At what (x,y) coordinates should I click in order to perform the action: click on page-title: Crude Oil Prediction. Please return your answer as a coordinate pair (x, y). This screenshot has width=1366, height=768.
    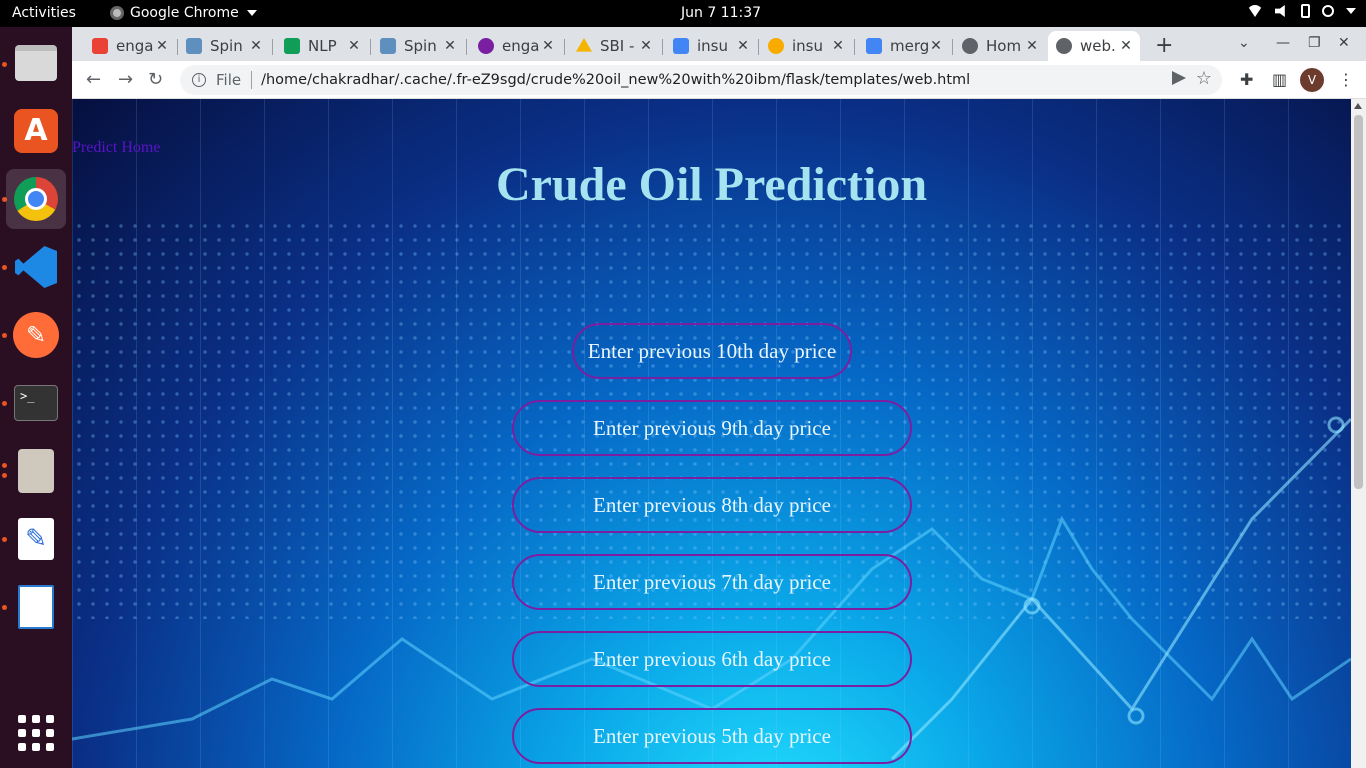
    Looking at the image, I should click on (711, 184).